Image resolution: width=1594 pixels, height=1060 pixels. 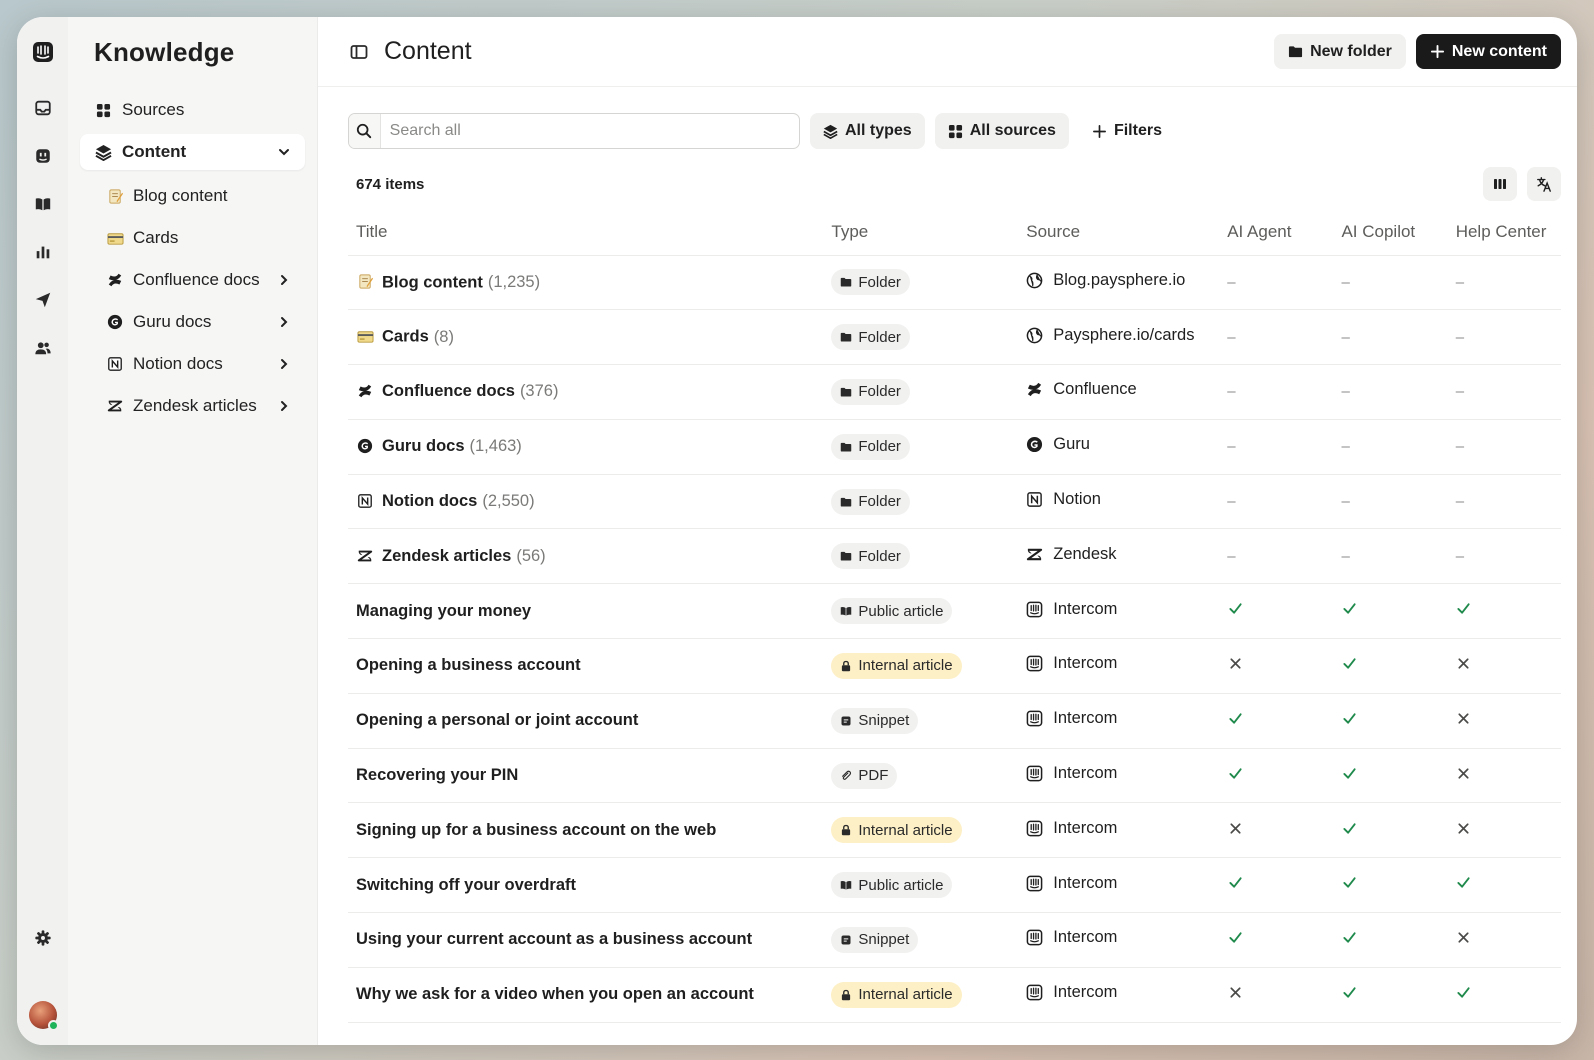 What do you see at coordinates (43, 52) in the screenshot?
I see `intercom-logo-icon` at bounding box center [43, 52].